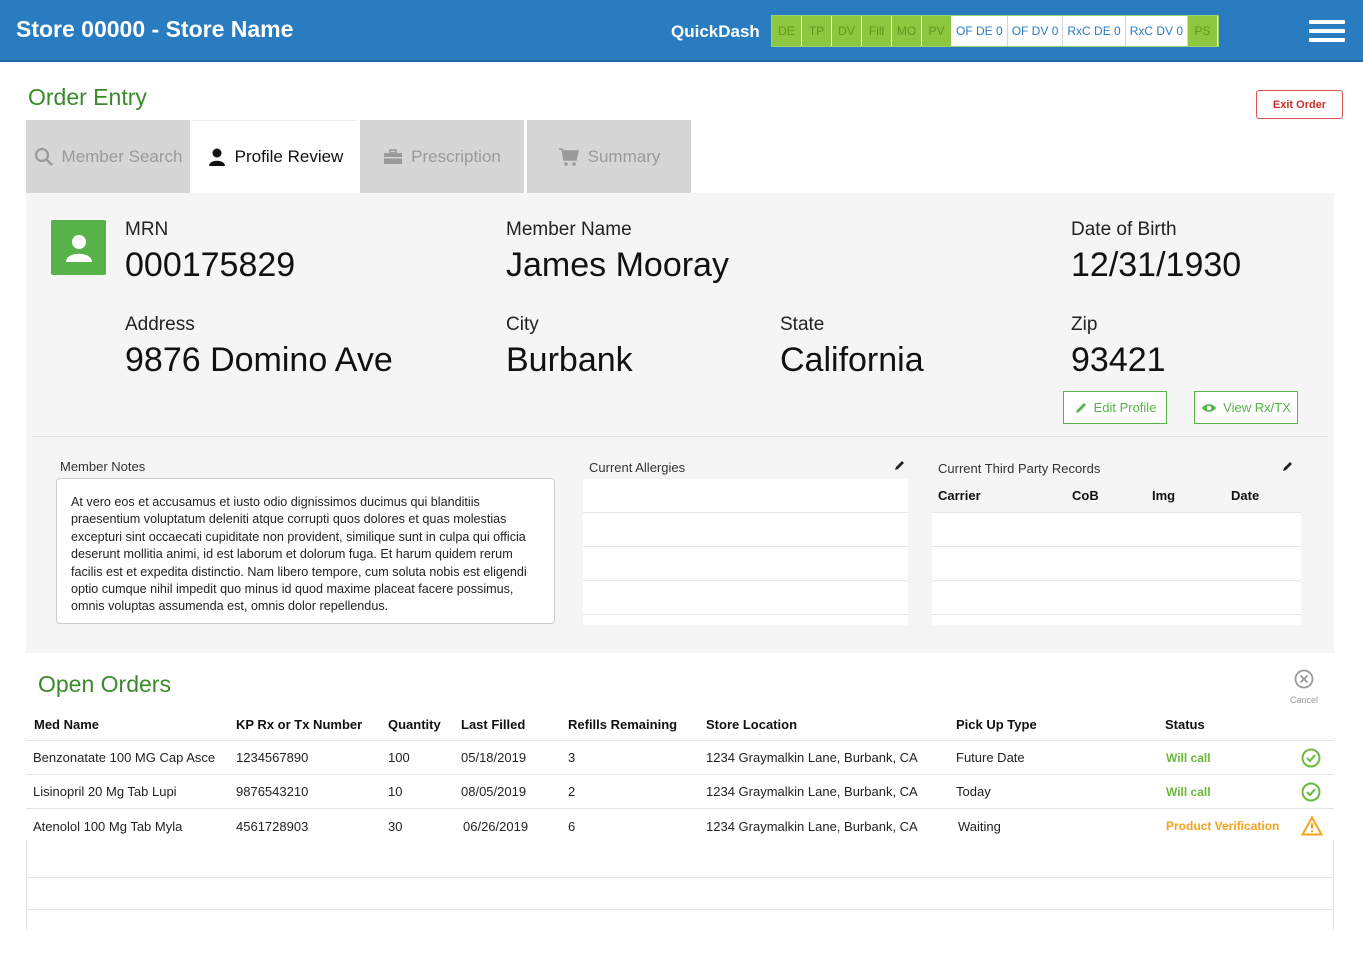  I want to click on col-rx-number: KP Rx or Tx Number, so click(299, 724).